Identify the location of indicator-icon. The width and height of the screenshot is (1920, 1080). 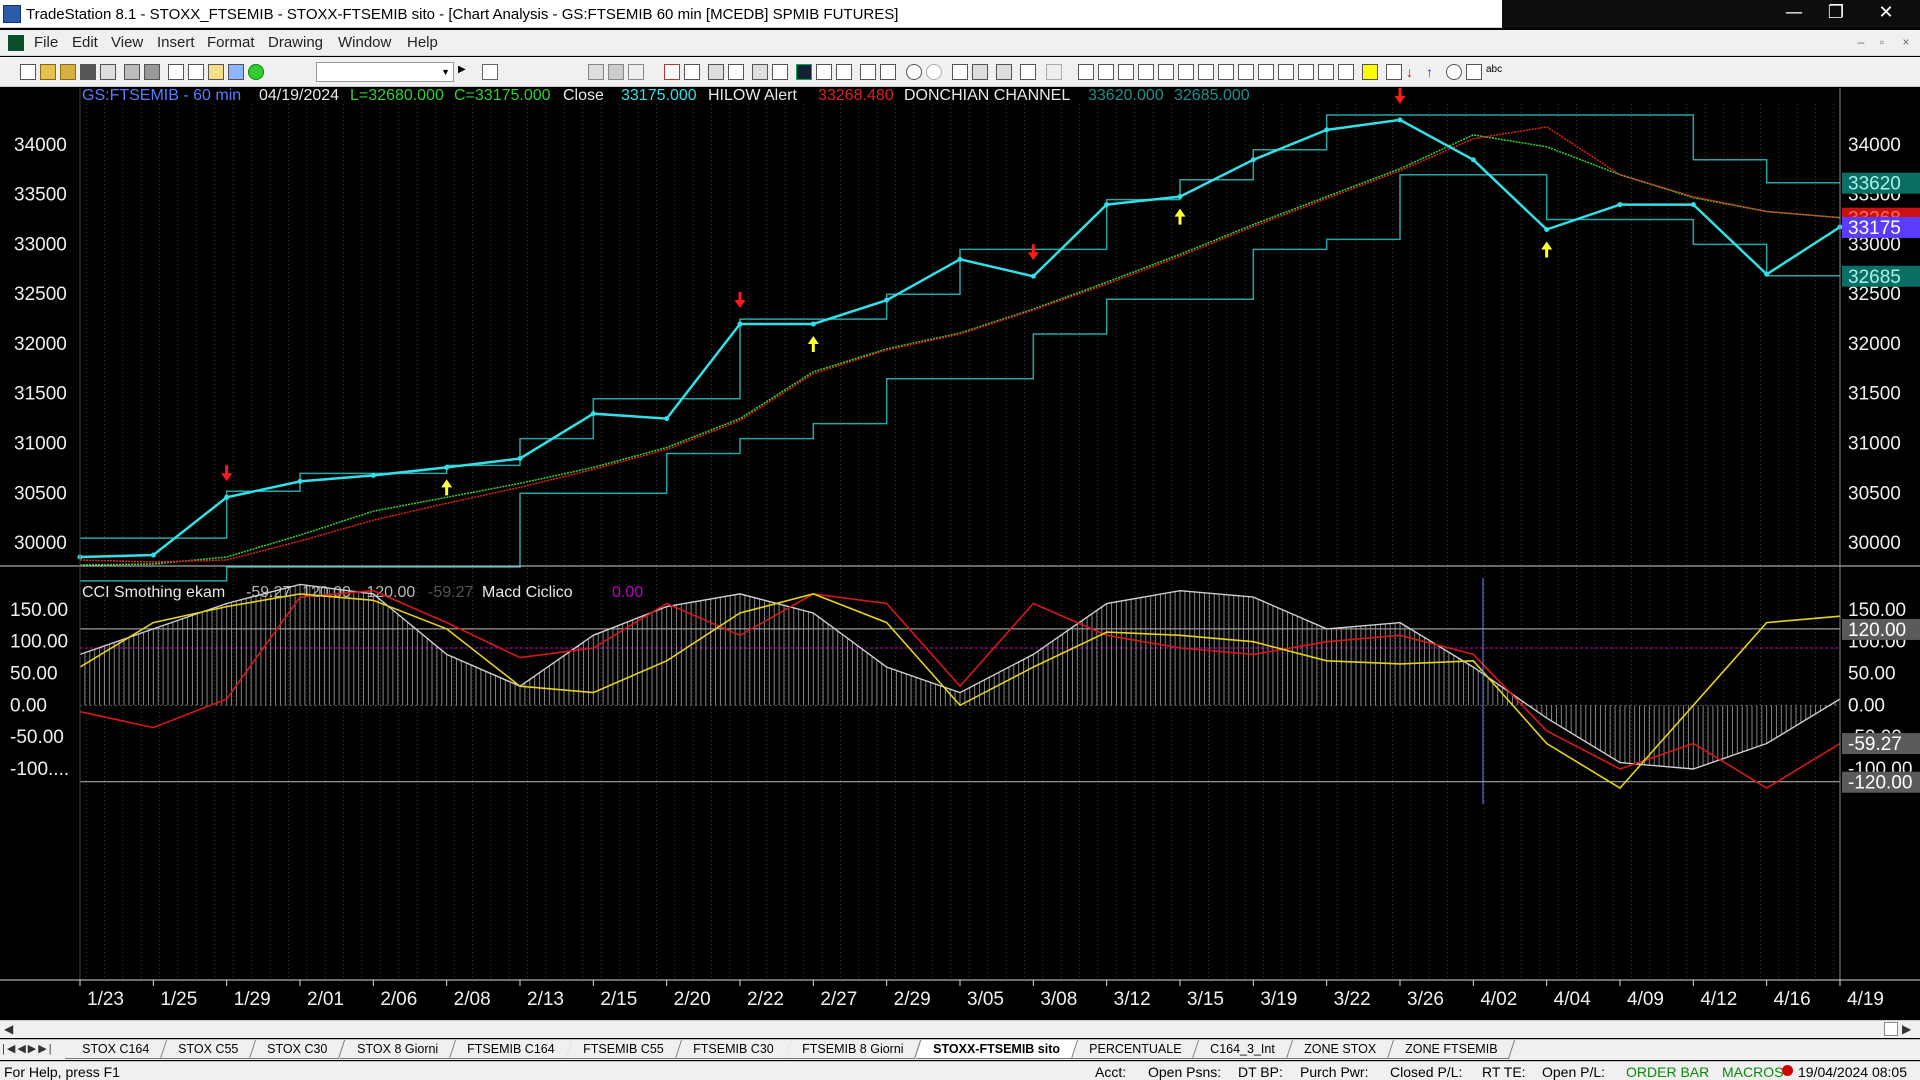
(672, 72).